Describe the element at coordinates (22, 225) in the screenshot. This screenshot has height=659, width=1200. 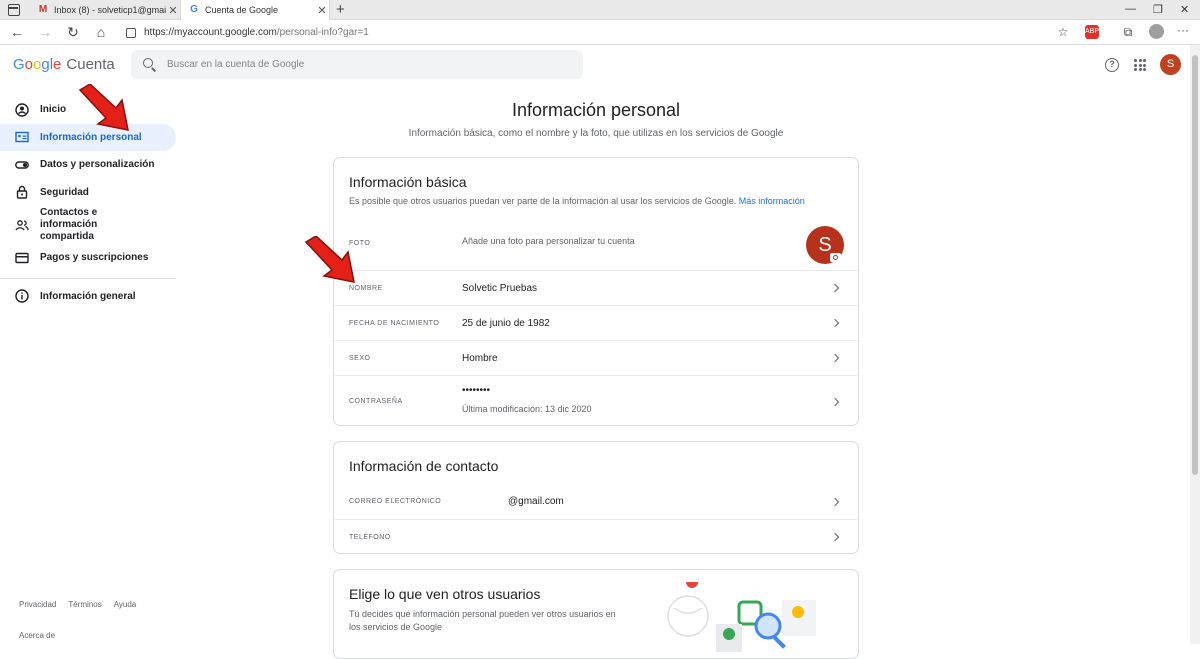
I see `people-icon` at that location.